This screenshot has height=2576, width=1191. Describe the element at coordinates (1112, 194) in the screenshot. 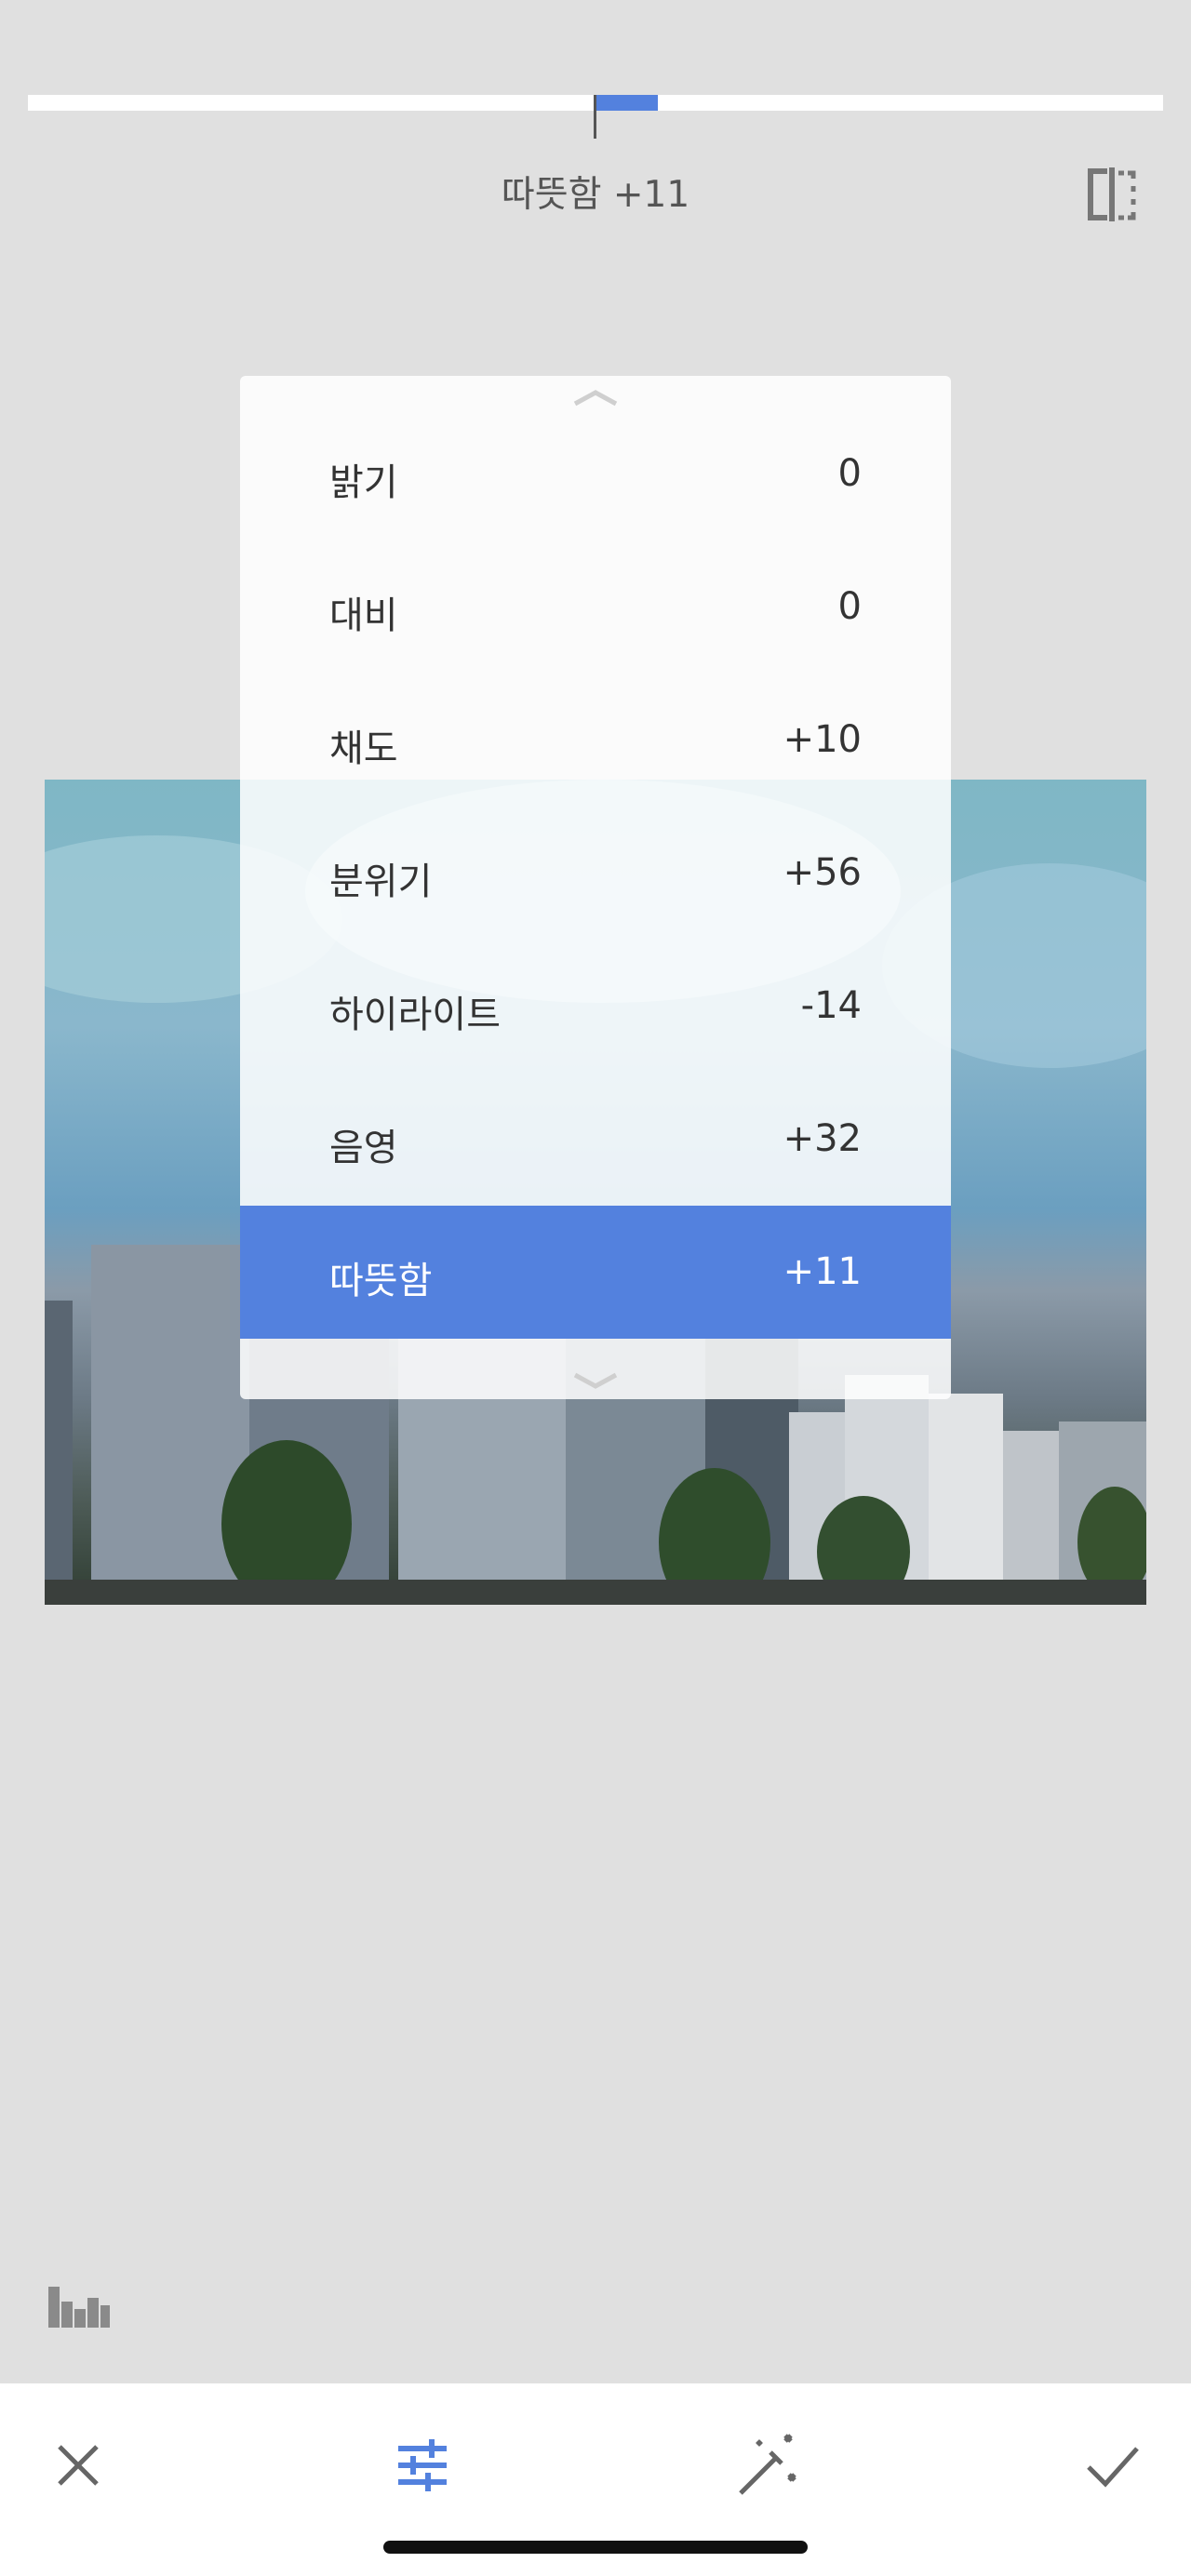

I see `compare-split-icon` at that location.